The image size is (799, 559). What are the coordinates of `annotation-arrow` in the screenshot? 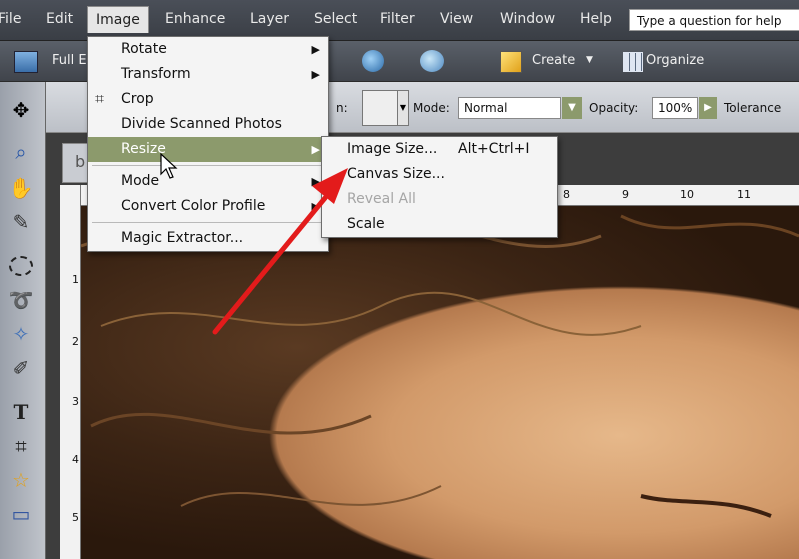 It's located at (280, 251).